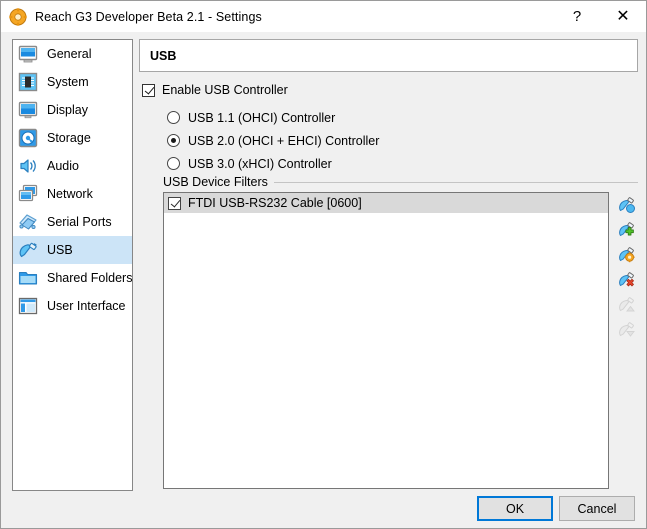  What do you see at coordinates (323, 510) in the screenshot?
I see `dialog-buttons: OK Cancel` at bounding box center [323, 510].